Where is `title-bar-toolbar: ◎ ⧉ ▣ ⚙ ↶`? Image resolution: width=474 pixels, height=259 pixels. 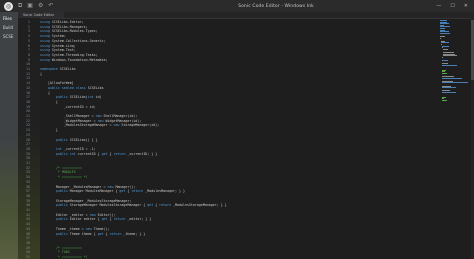 title-bar-toolbar: ◎ ⧉ ▣ ⚙ ↶ is located at coordinates (62, 6).